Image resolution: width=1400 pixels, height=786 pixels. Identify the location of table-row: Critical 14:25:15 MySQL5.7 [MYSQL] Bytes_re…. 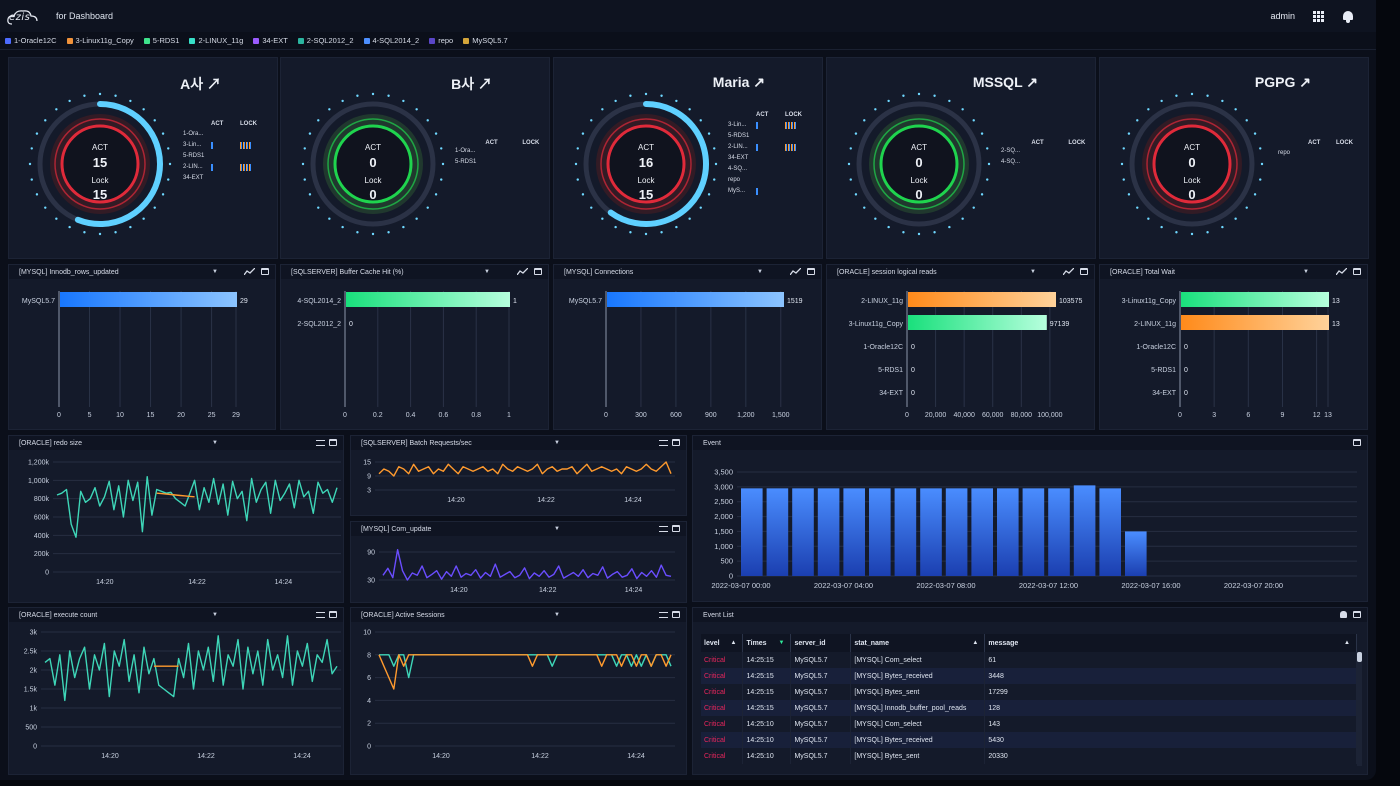
(1029, 676).